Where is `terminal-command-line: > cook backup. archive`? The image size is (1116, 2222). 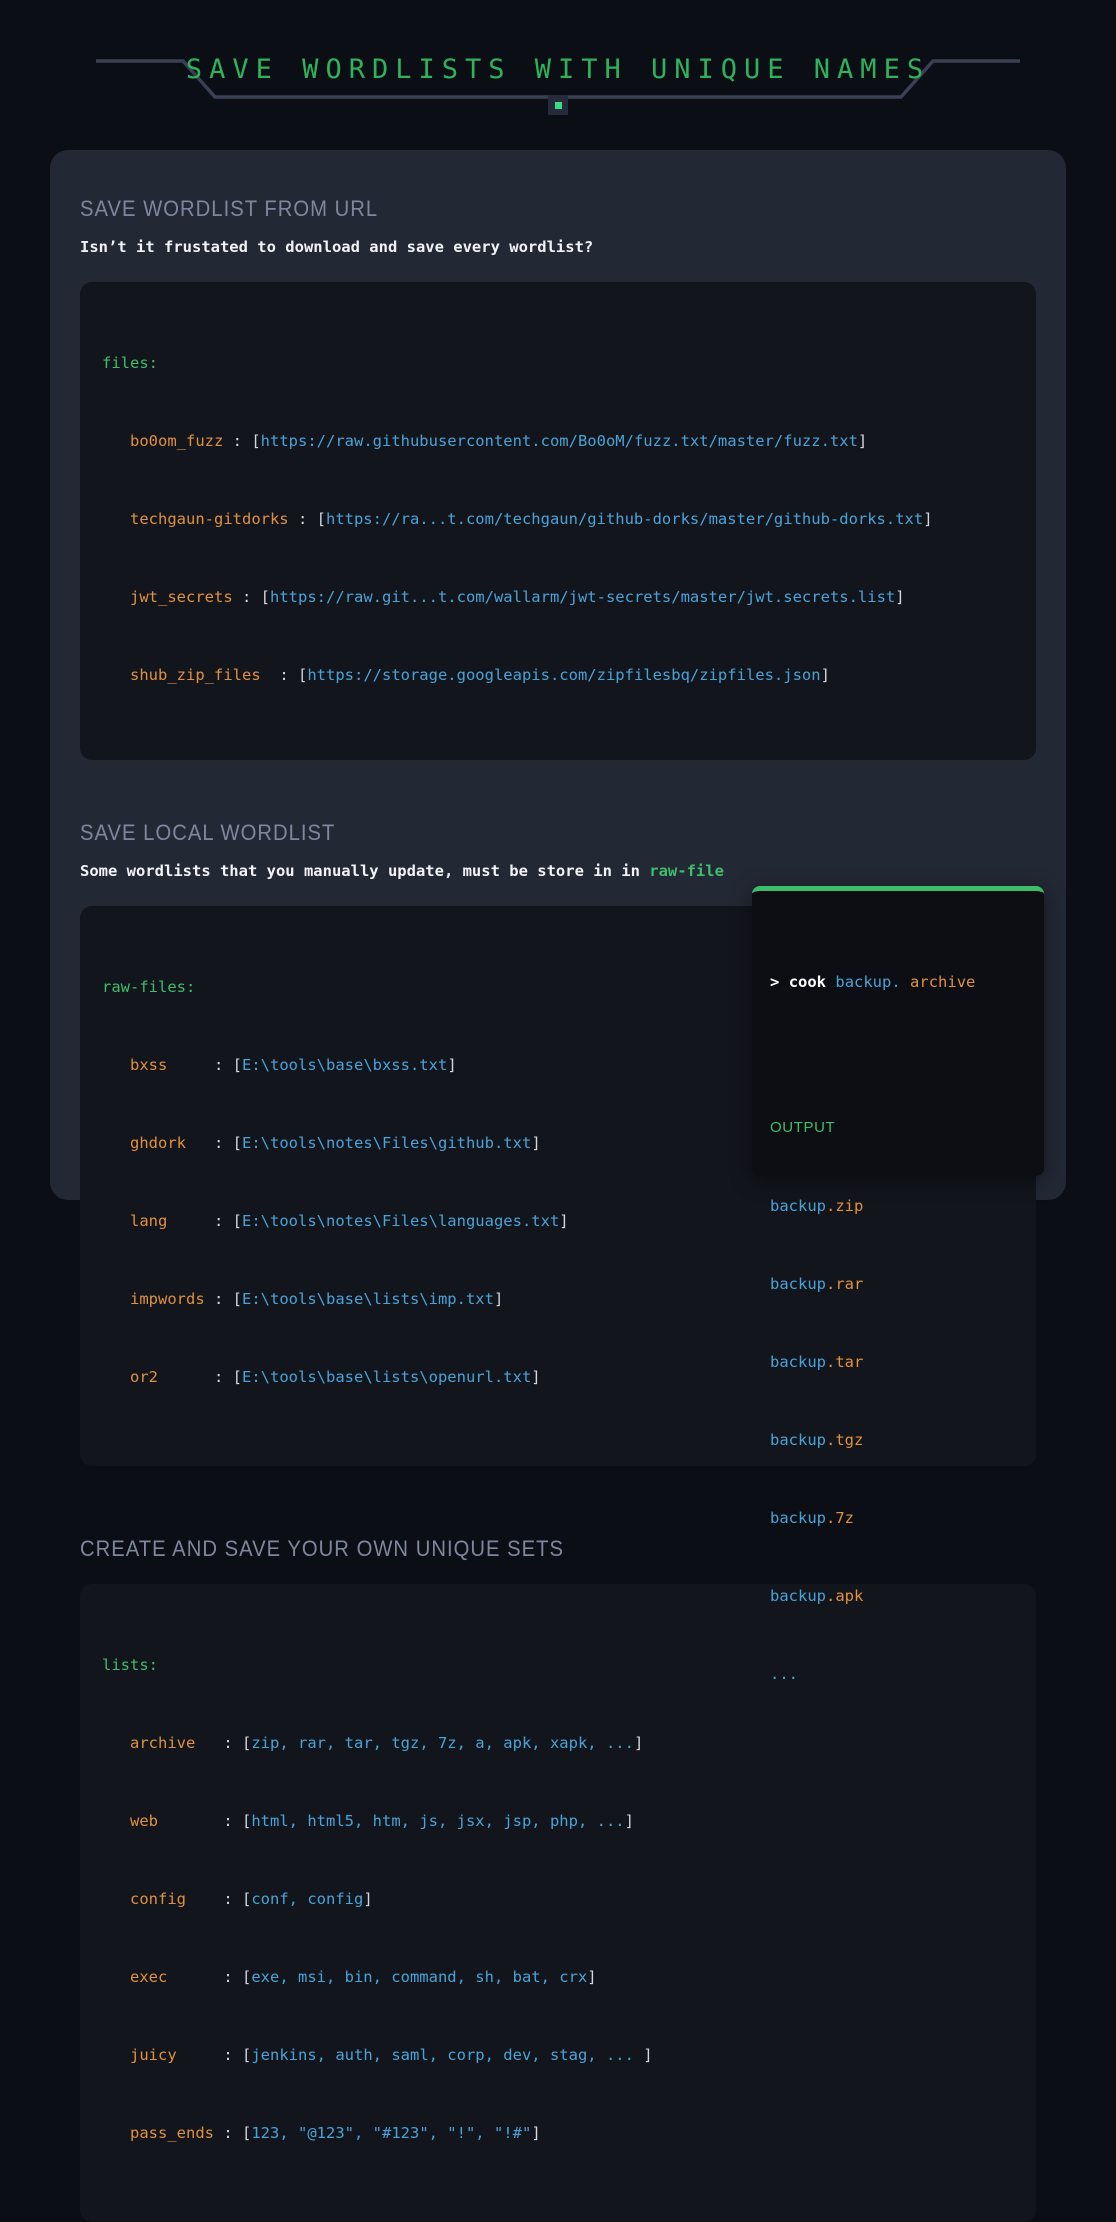
terminal-command-line: > cook backup. archive is located at coordinates (896, 982).